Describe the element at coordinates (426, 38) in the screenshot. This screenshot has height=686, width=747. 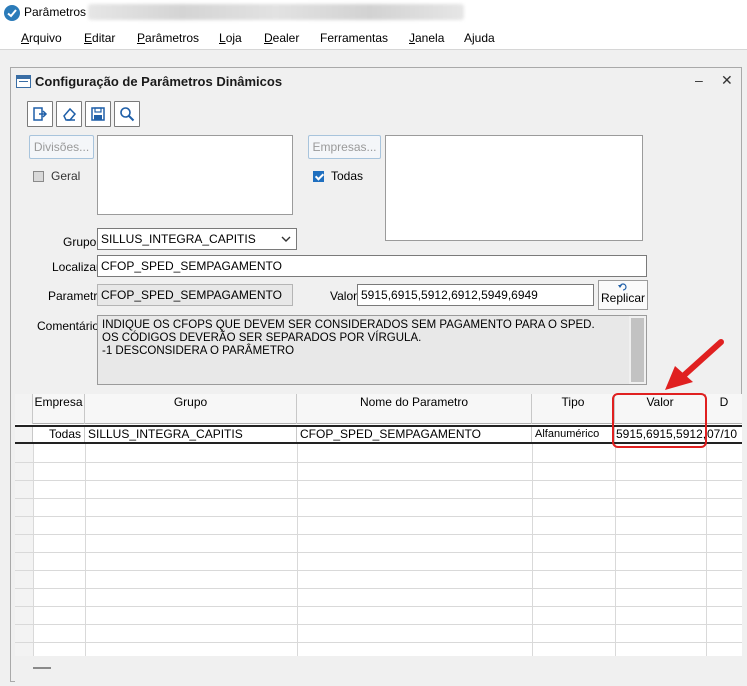
I see `menu-janela: Janela` at that location.